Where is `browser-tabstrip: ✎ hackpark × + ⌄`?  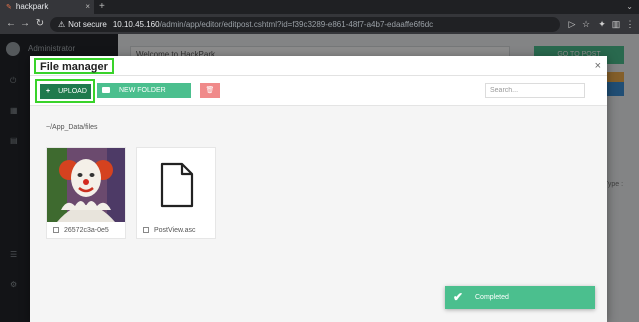
browser-tabstrip: ✎ hackpark × + ⌄ is located at coordinates (319, 7).